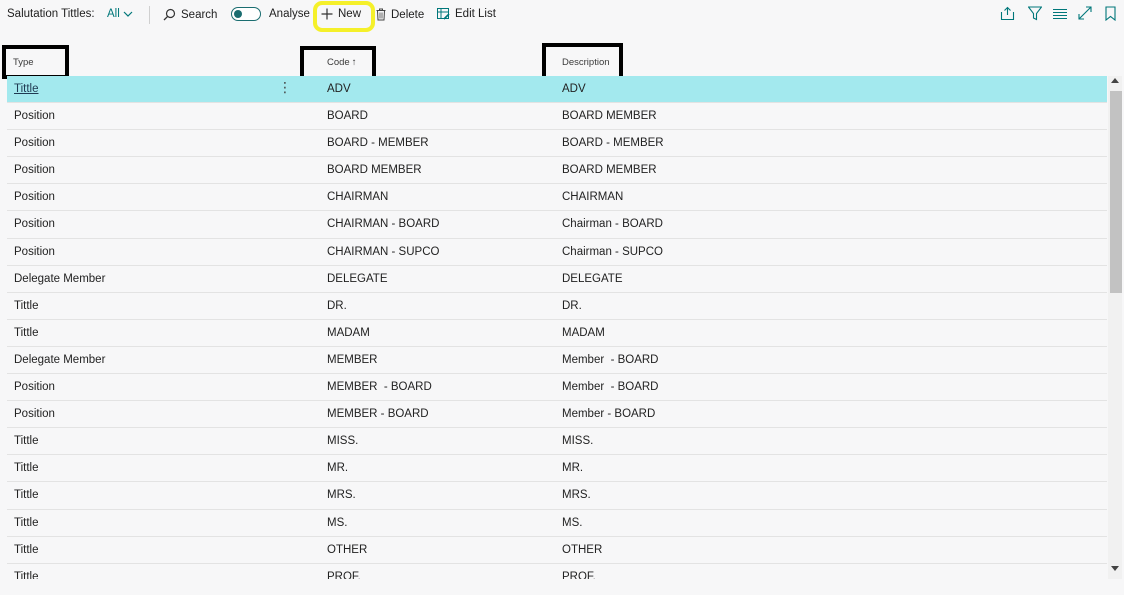 The image size is (1124, 595). Describe the element at coordinates (557, 333) in the screenshot. I see `table-row: Tittle MADAM MADAM` at that location.